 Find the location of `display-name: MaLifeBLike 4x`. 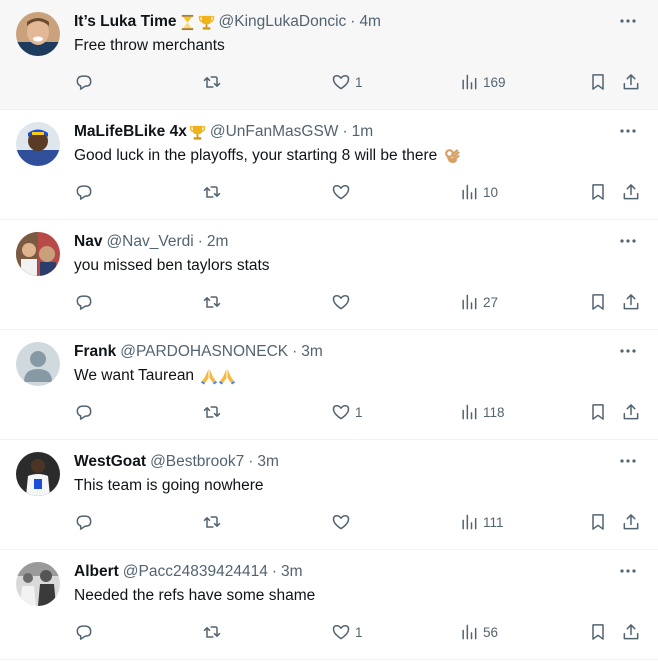

display-name: MaLifeBLike 4x is located at coordinates (130, 132).